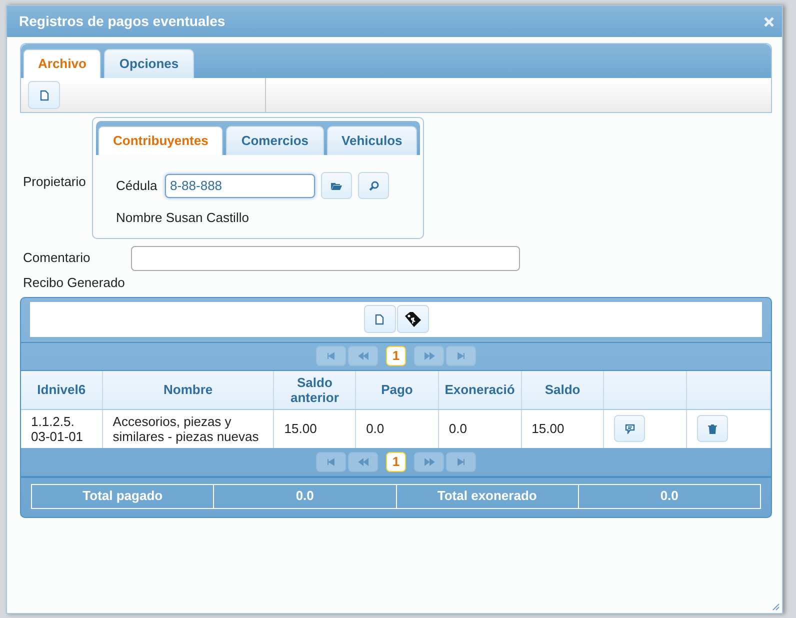  I want to click on column-header: Idnivel6, so click(62, 389).